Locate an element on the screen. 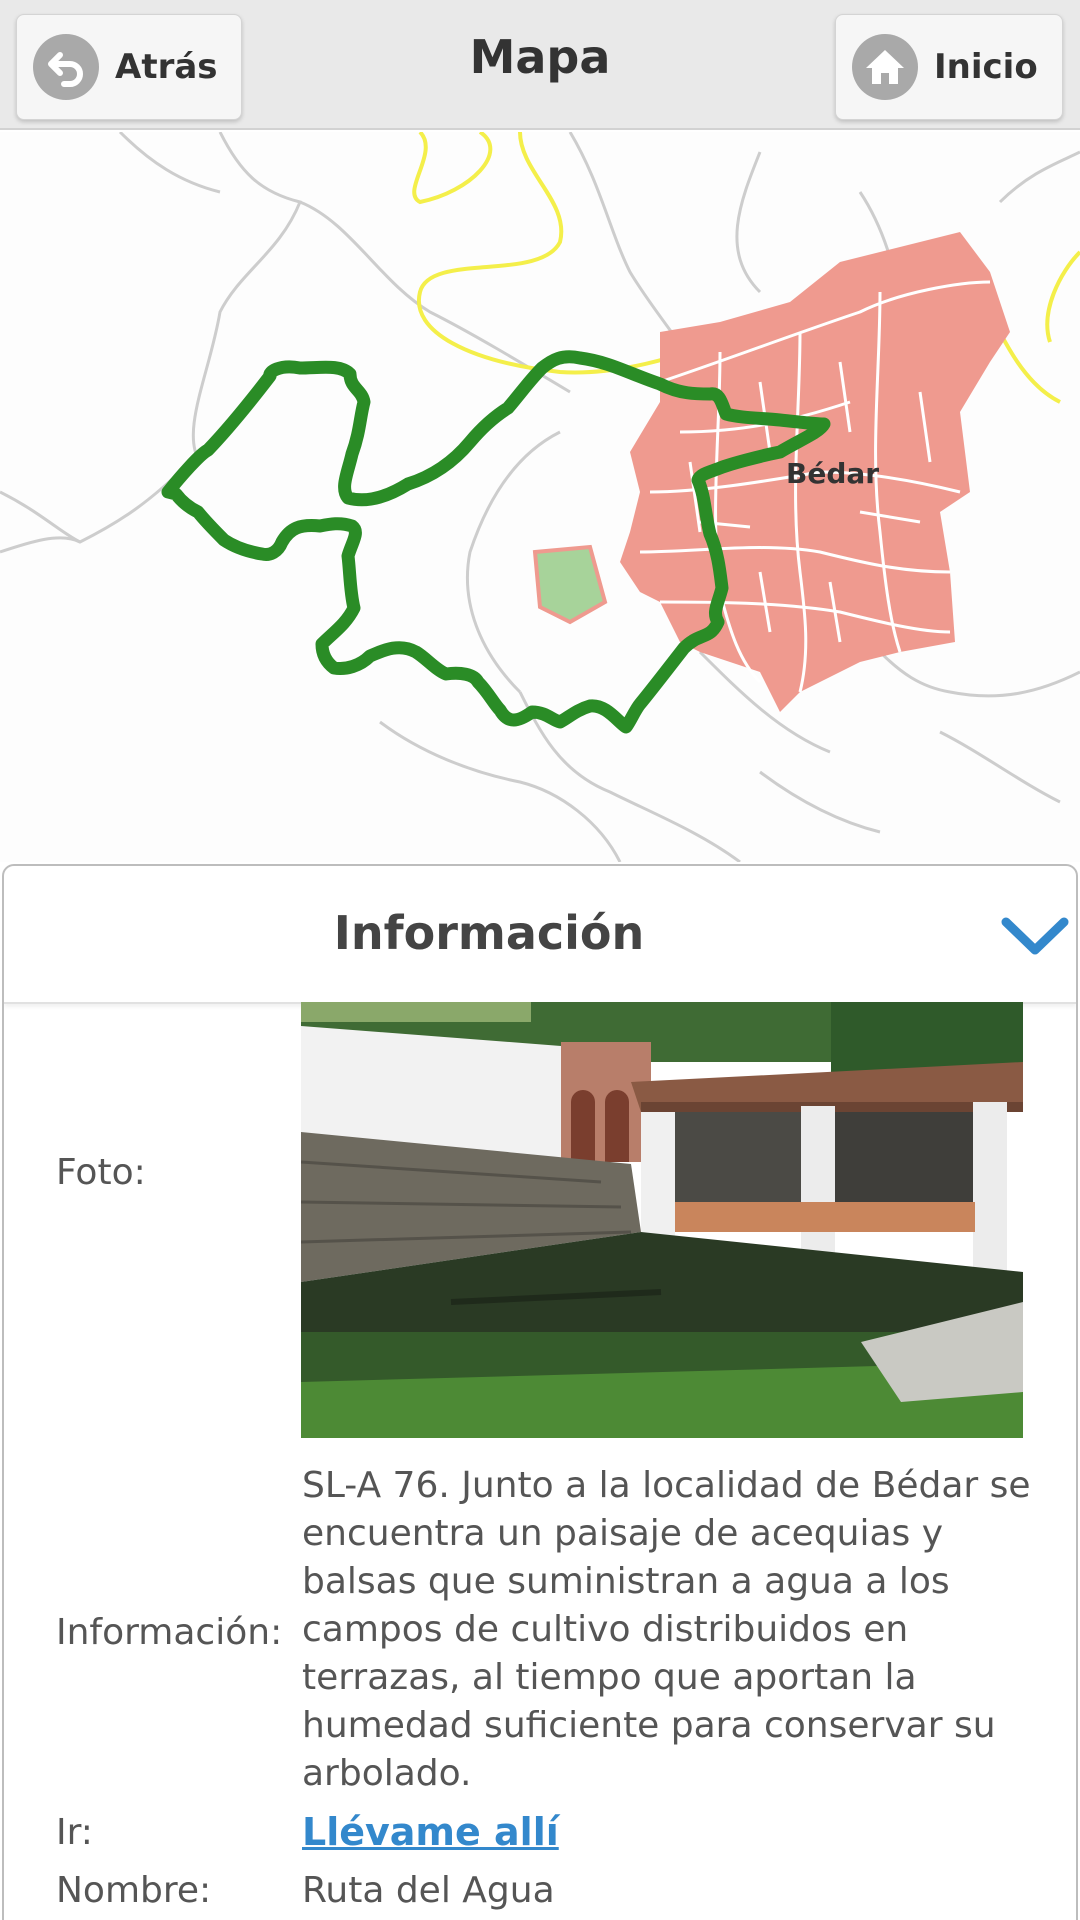 Image resolution: width=1080 pixels, height=1920 pixels. map-place-label: Bédar is located at coordinates (832, 473).